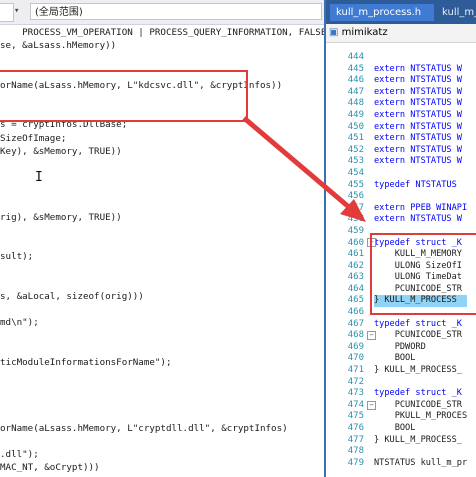 The width and height of the screenshot is (476, 477). What do you see at coordinates (355, 358) in the screenshot?
I see `line-number: 470` at bounding box center [355, 358].